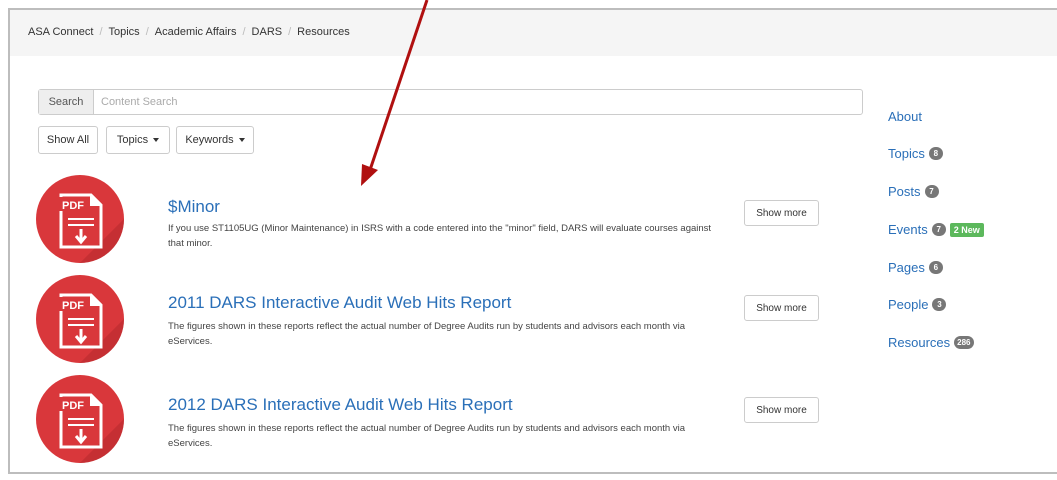 This screenshot has height=480, width=1057. I want to click on sidebar-item-resources: Resources 286, so click(931, 342).